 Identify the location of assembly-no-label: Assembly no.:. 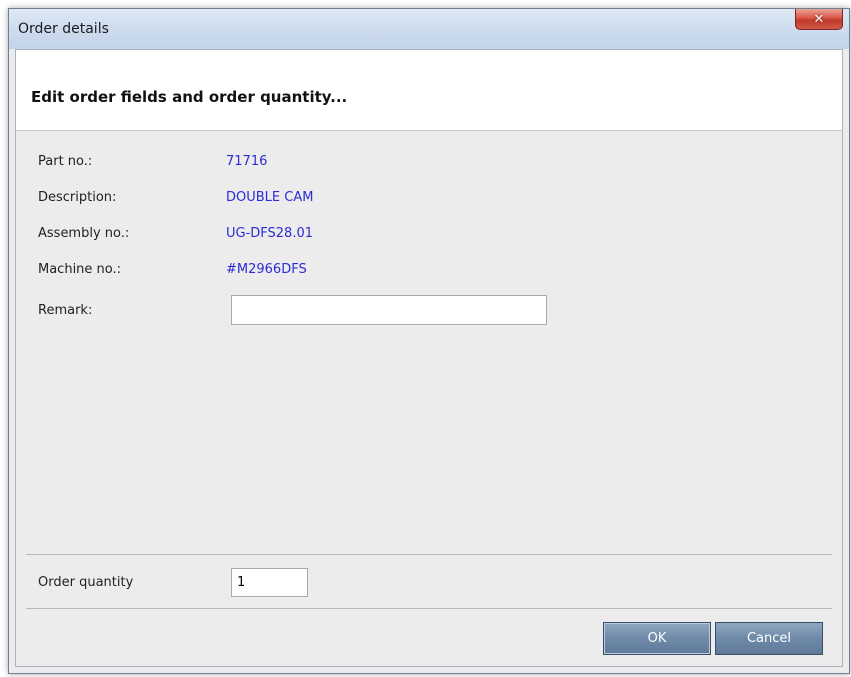
(84, 233).